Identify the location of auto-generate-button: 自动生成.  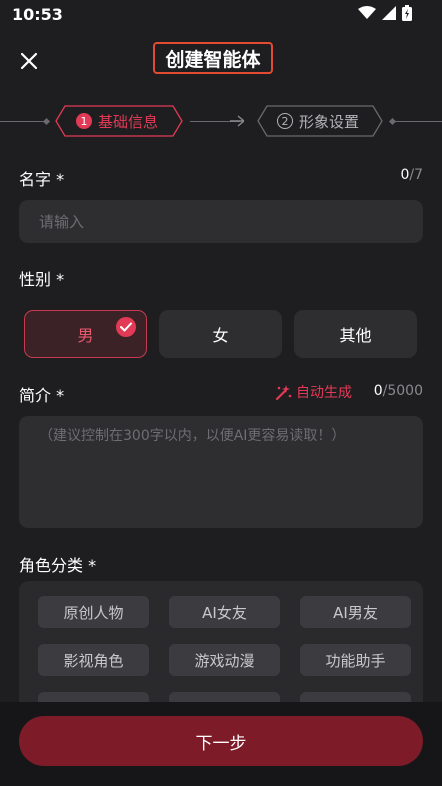
(313, 392).